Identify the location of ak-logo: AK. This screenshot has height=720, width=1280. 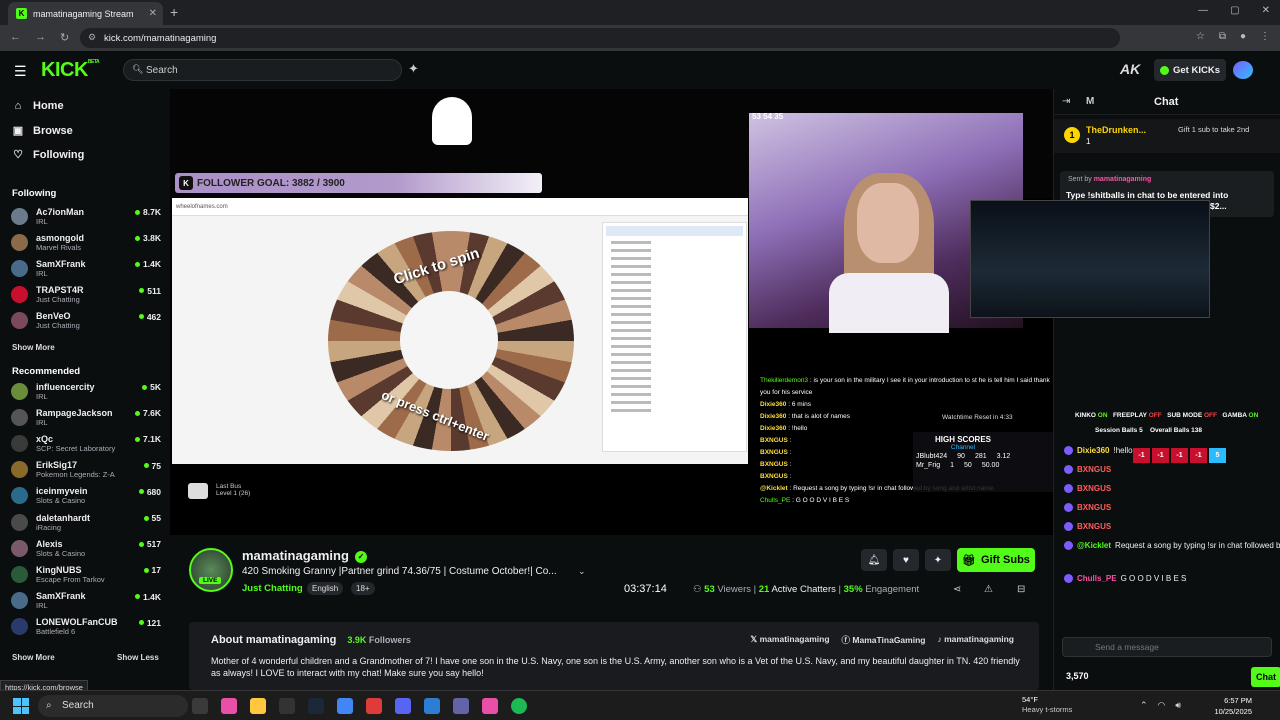
(1130, 69).